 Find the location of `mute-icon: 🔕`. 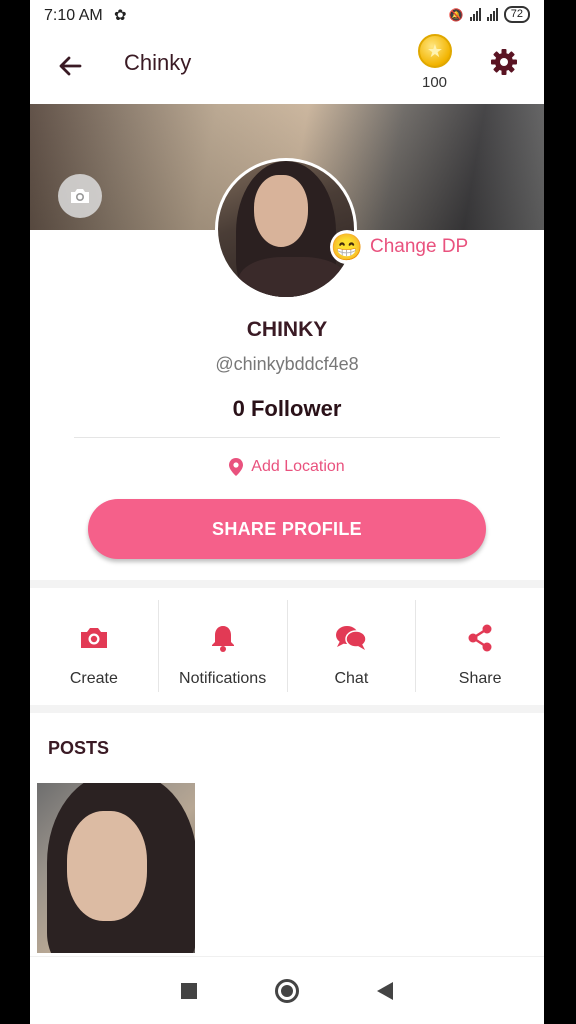

mute-icon: 🔕 is located at coordinates (456, 14).